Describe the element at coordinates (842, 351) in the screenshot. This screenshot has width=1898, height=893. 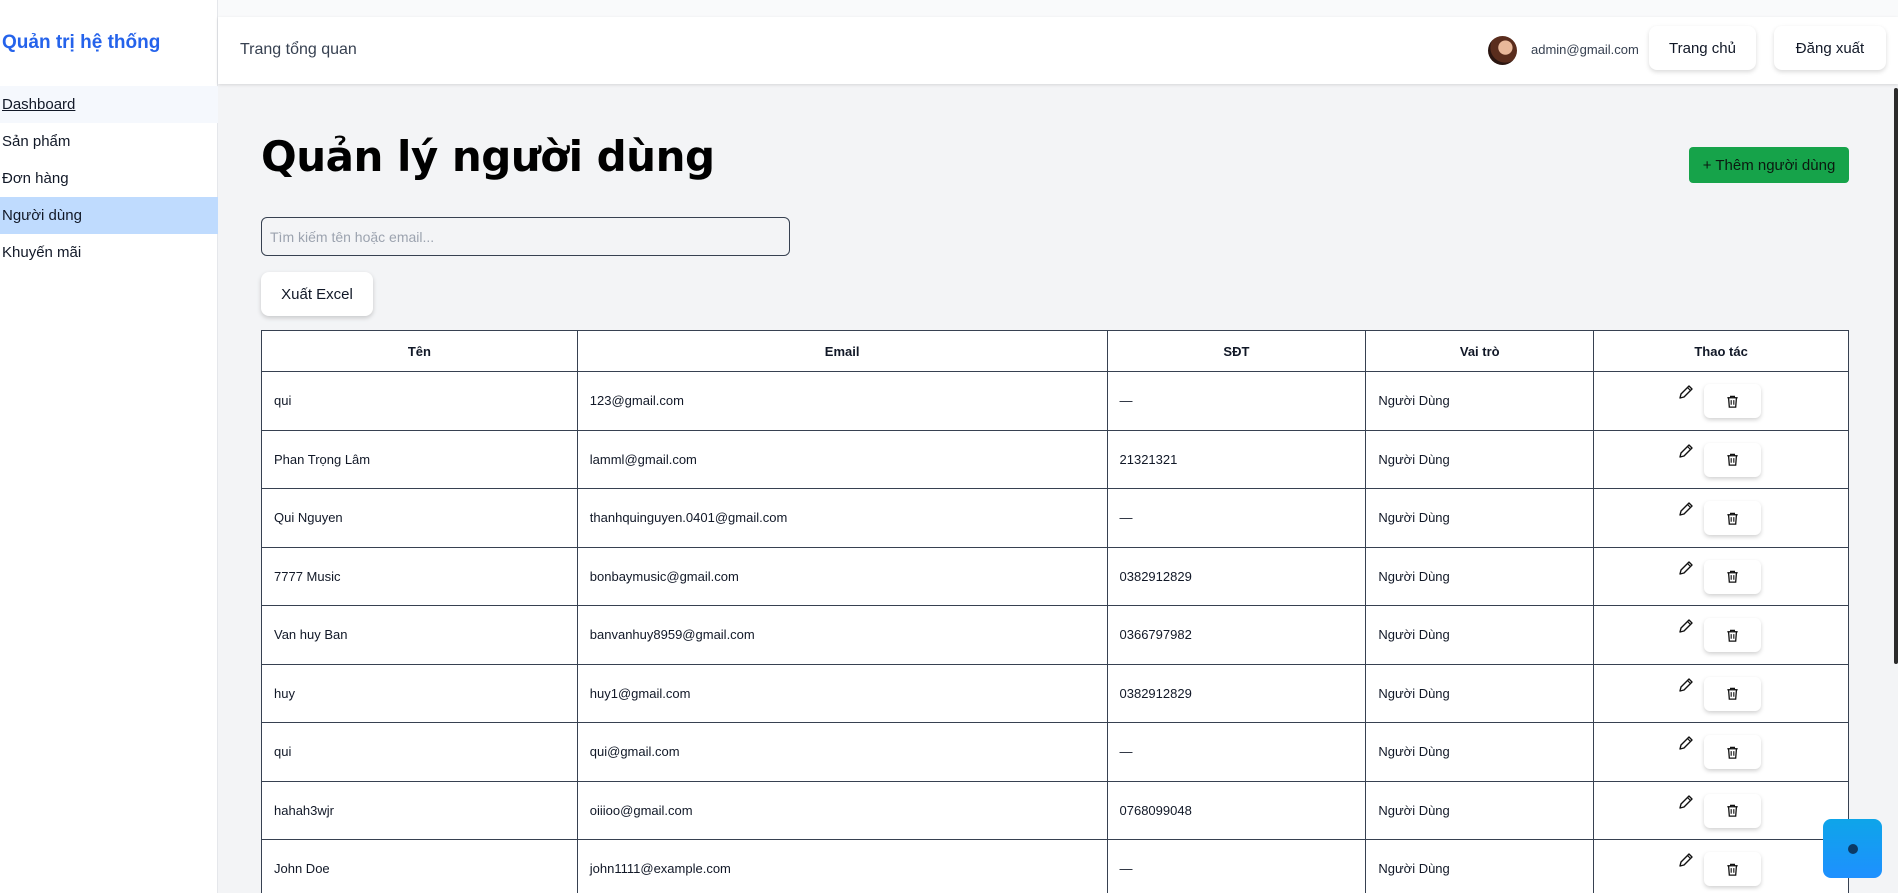
I see `column-header-email: Email` at that location.